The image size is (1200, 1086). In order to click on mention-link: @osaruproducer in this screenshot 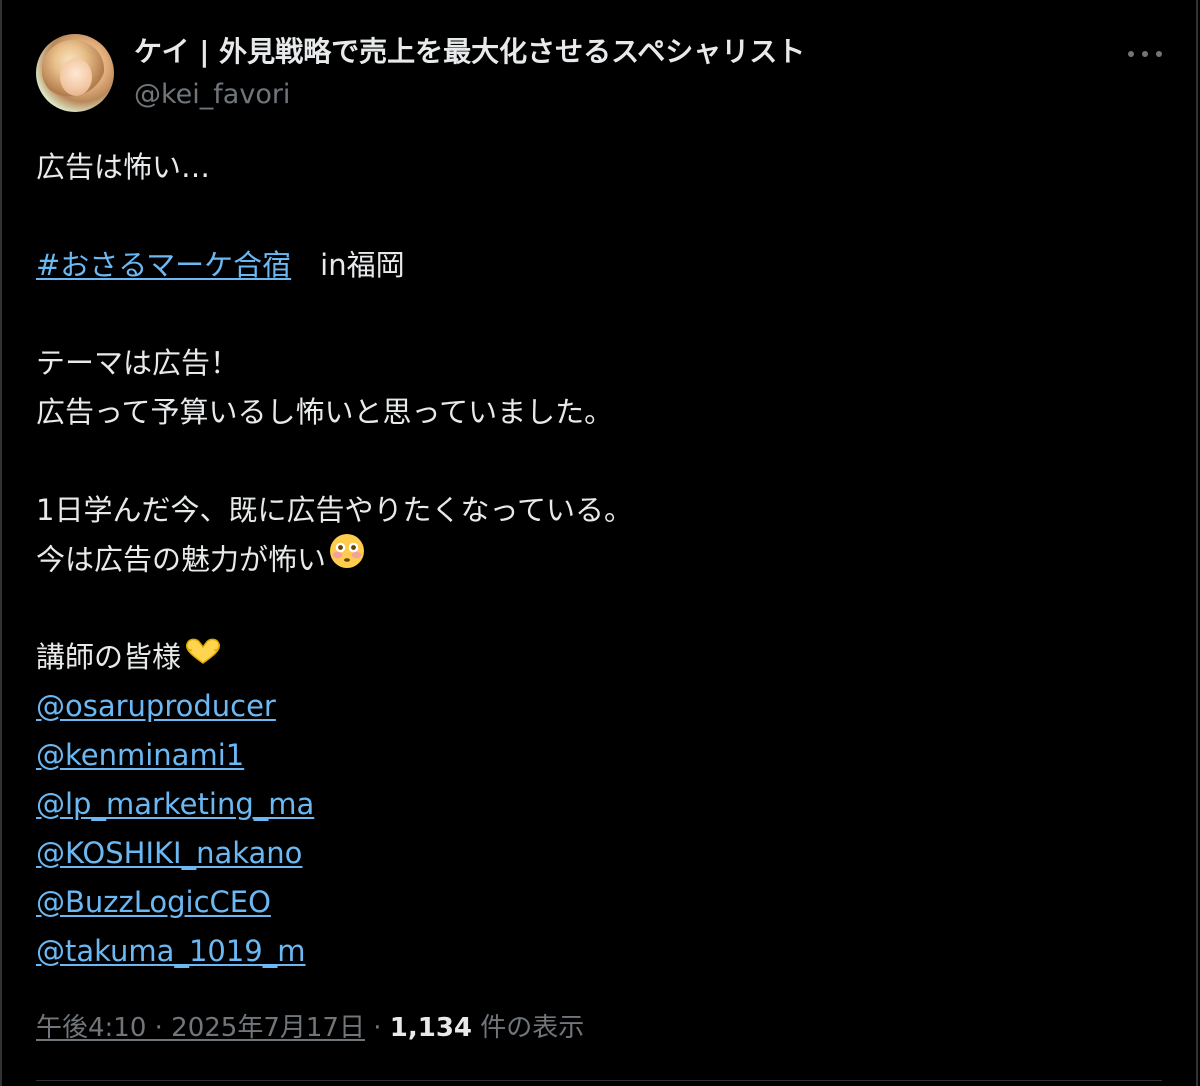, I will do `click(156, 706)`.